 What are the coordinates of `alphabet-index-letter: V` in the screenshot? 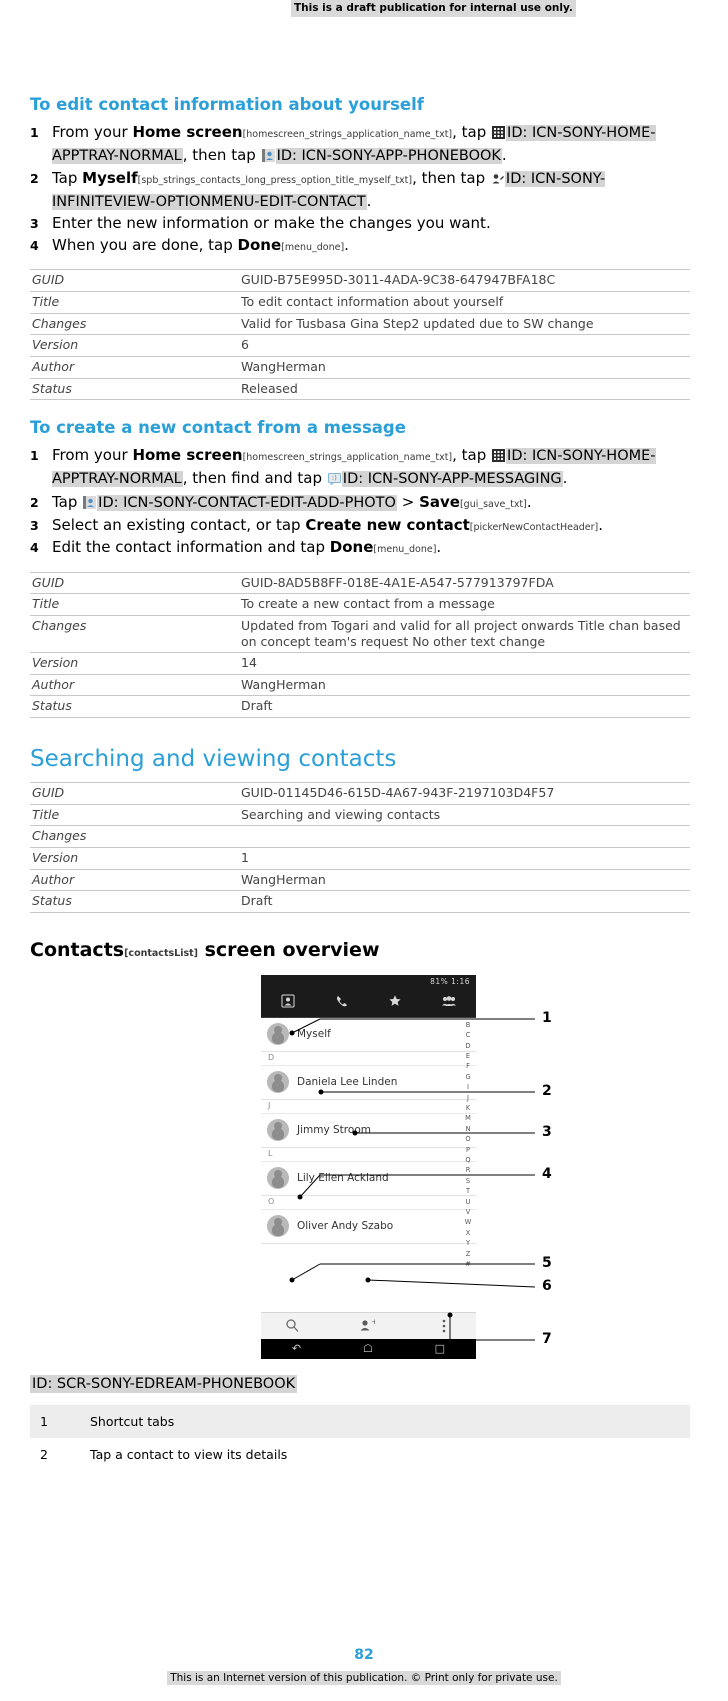 It's located at (468, 1212).